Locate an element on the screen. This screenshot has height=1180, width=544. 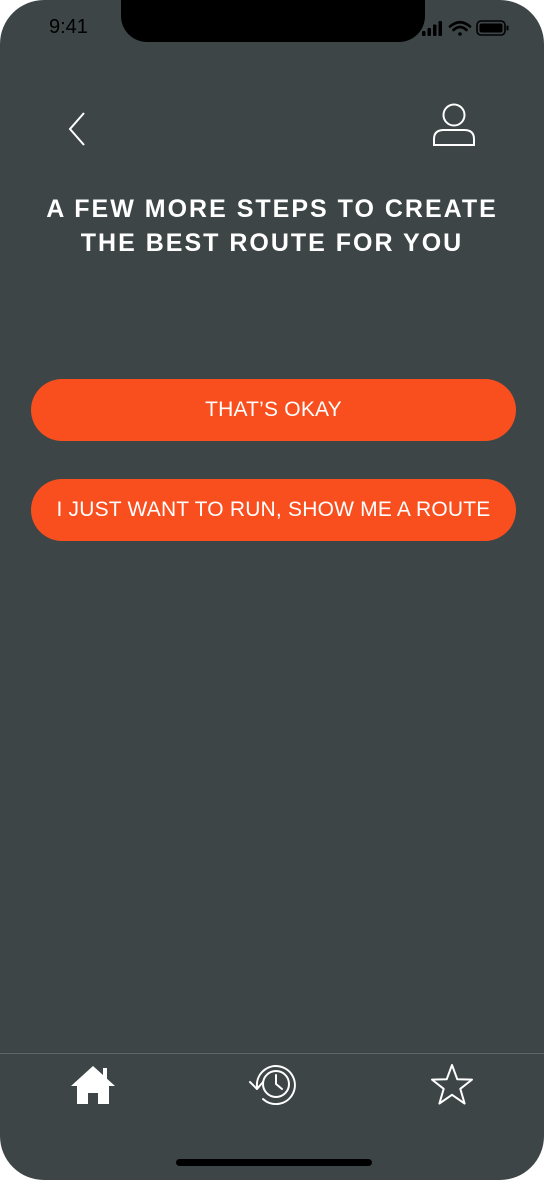
signal-icon is located at coordinates (432, 28).